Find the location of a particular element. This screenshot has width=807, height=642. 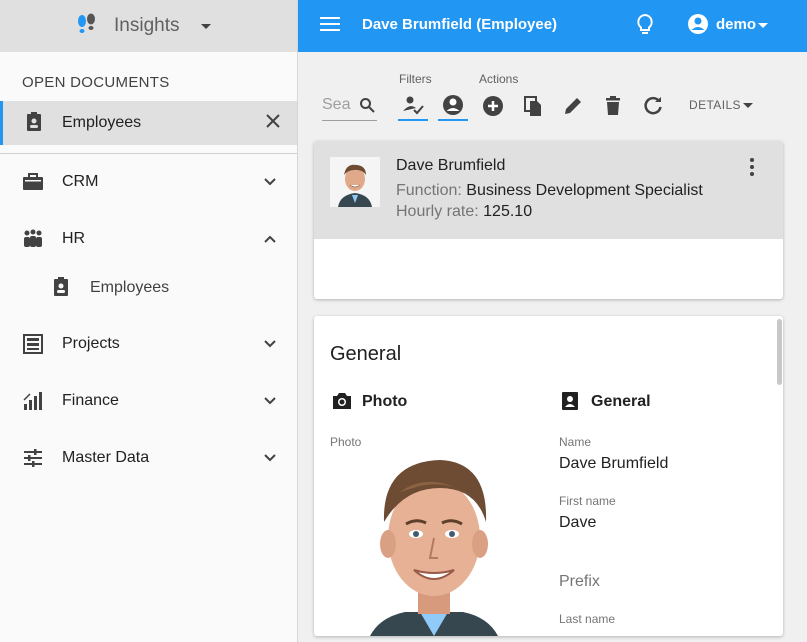

refresh-button is located at coordinates (653, 106).